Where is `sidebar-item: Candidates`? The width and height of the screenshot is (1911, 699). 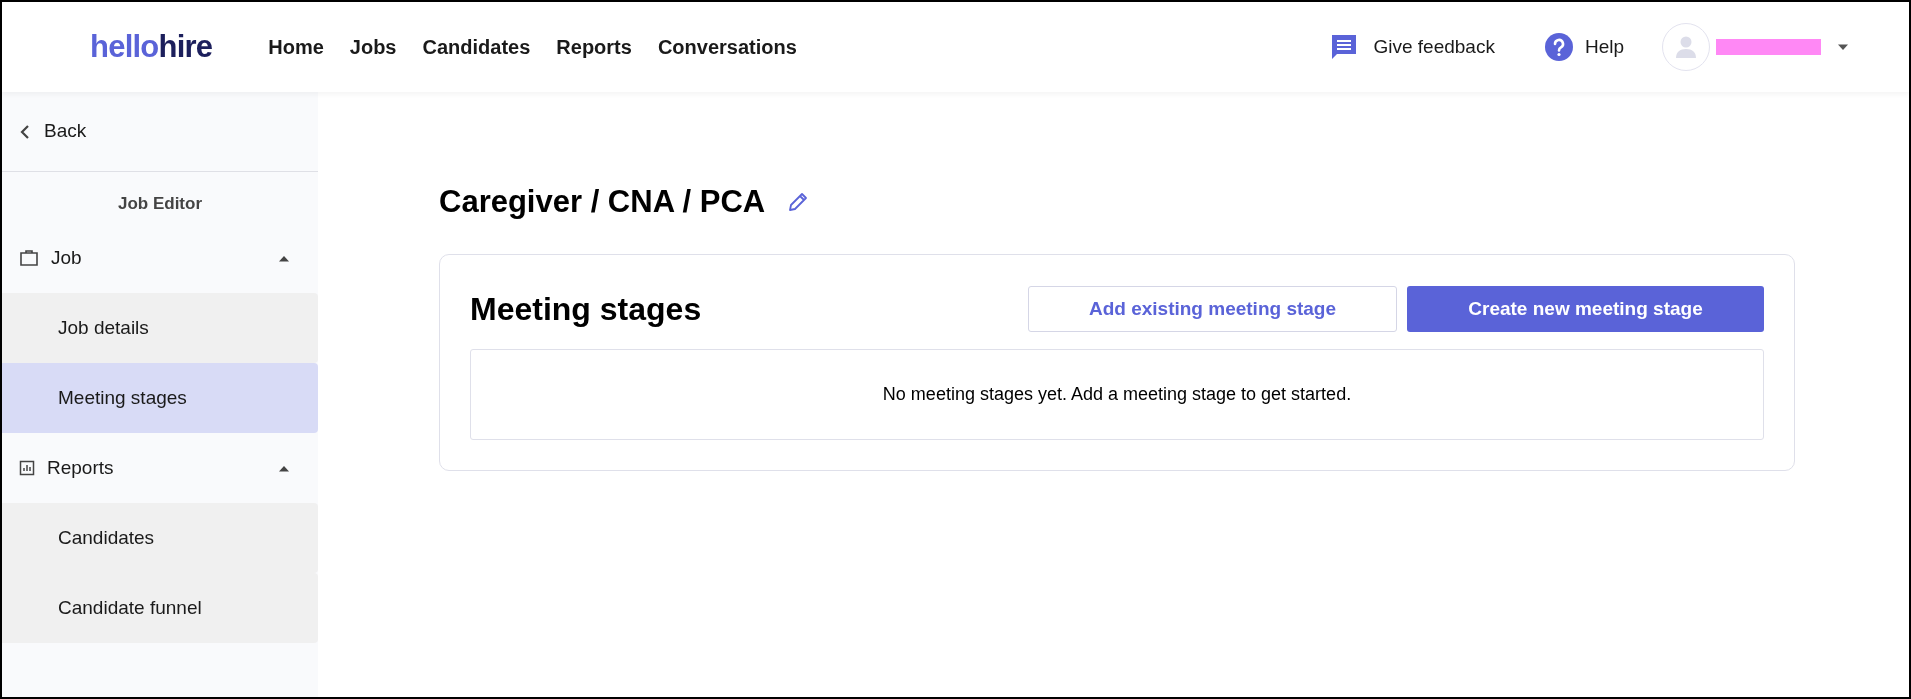
sidebar-item: Candidates is located at coordinates (160, 538).